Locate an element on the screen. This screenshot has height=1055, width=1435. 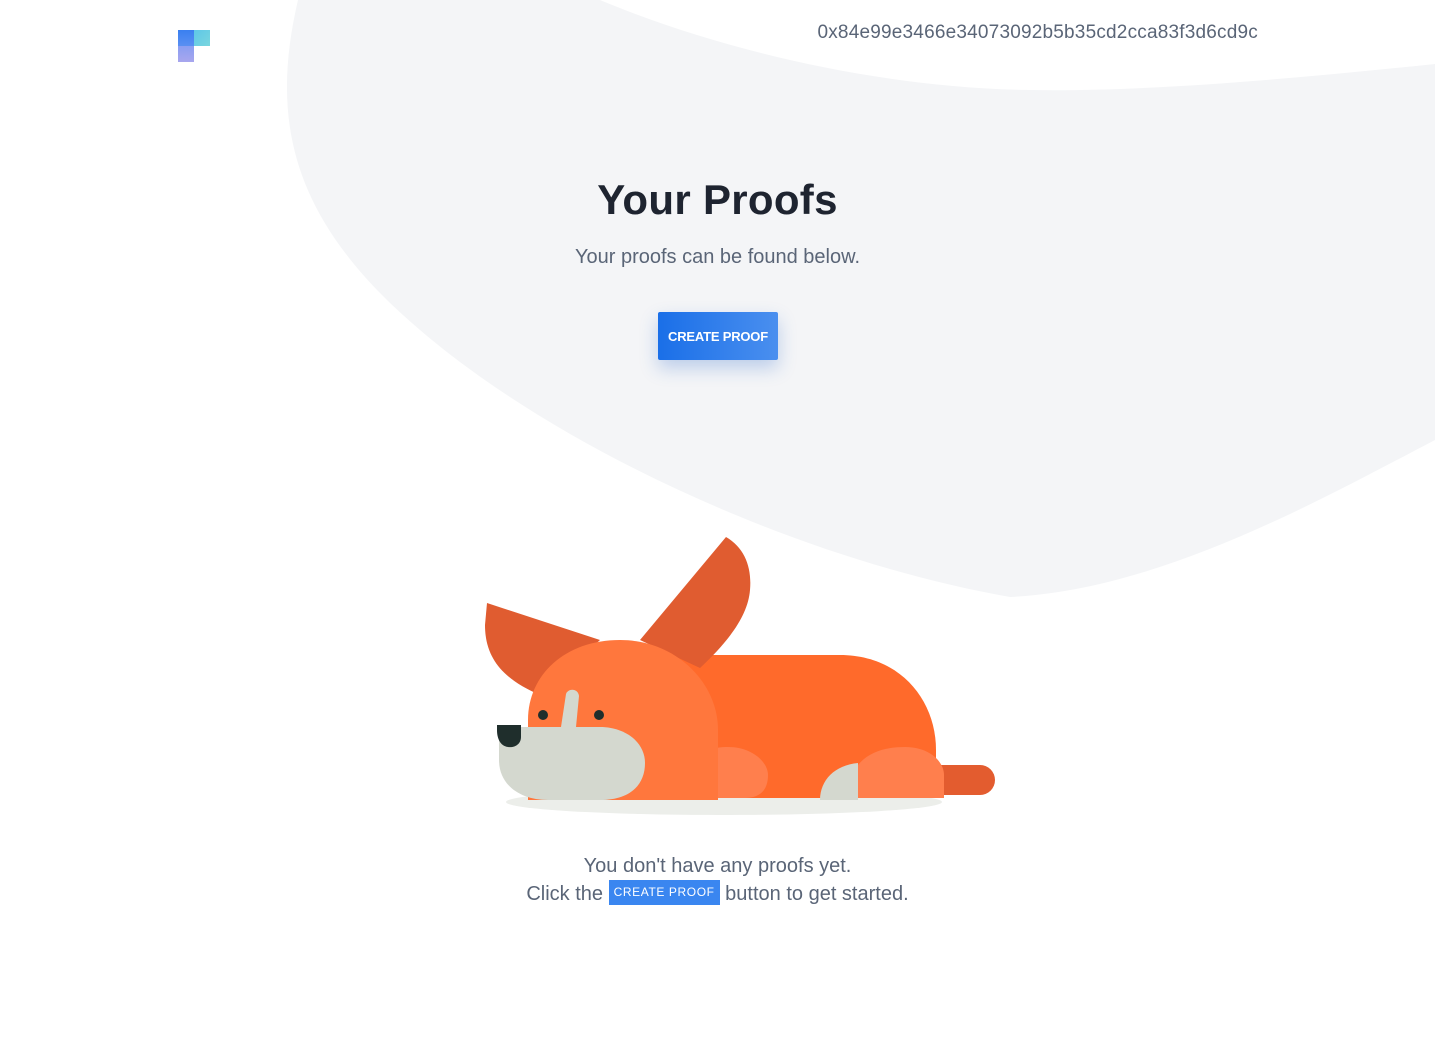
create-proof-inline-badge: CREATE PROOF is located at coordinates (664, 893).